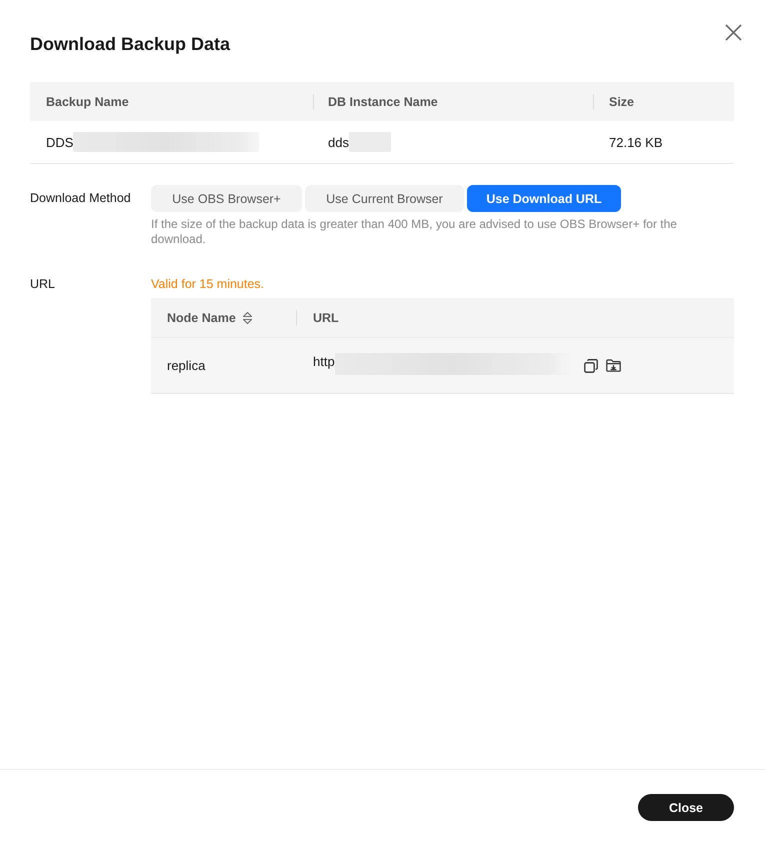 Image resolution: width=765 pixels, height=846 pixels. I want to click on column-header: URL, so click(326, 317).